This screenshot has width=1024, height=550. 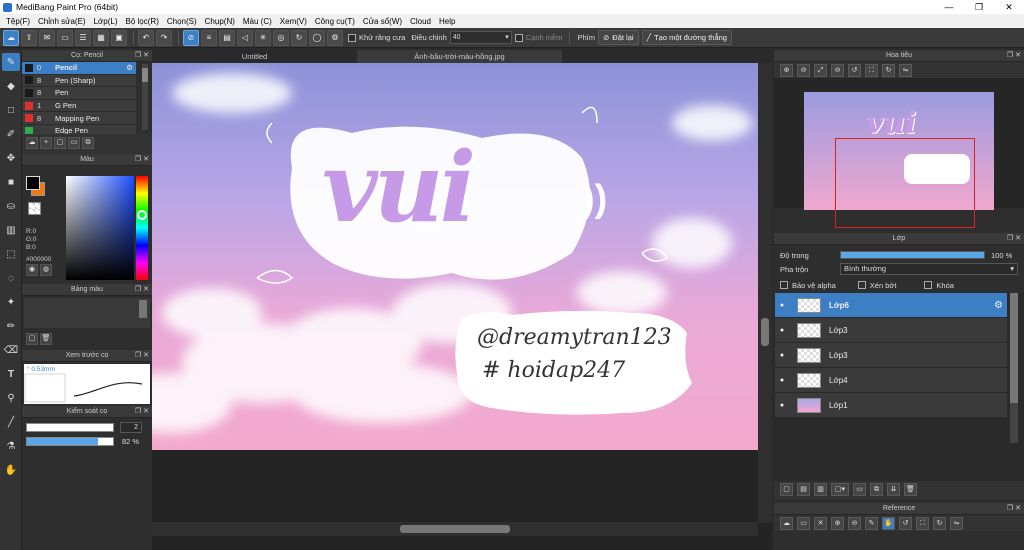 What do you see at coordinates (11, 134) in the screenshot?
I see `edit-tool-icon: ✐` at bounding box center [11, 134].